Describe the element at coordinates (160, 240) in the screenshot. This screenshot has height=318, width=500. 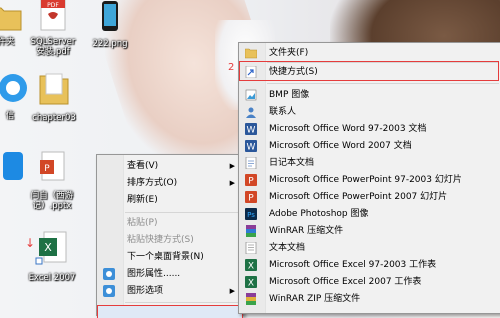
I see `menu-item-label: 粘贴快捷方式(S)` at that location.